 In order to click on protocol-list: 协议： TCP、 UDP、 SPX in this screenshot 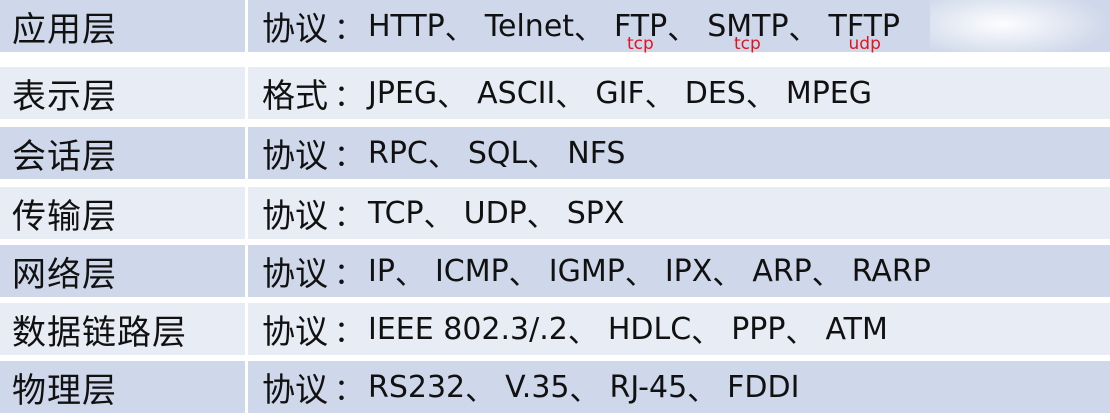, I will do `click(679, 213)`.